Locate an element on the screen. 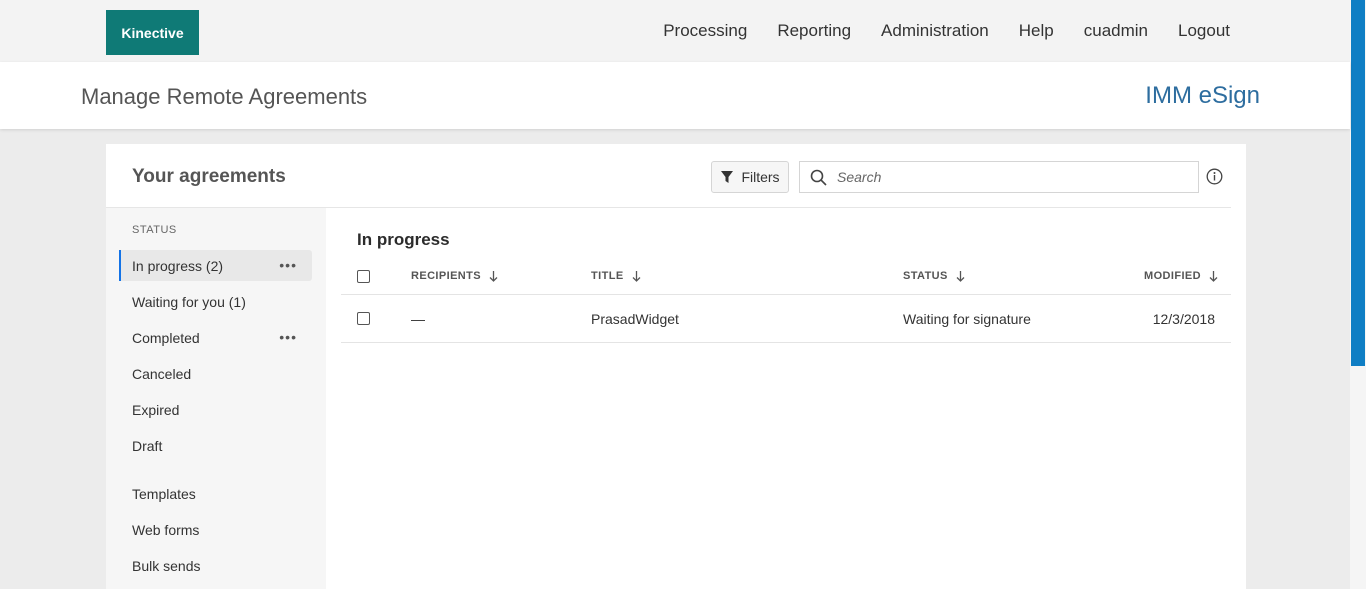 The image size is (1366, 589). sidebar-item-expired: Expired is located at coordinates (215, 409).